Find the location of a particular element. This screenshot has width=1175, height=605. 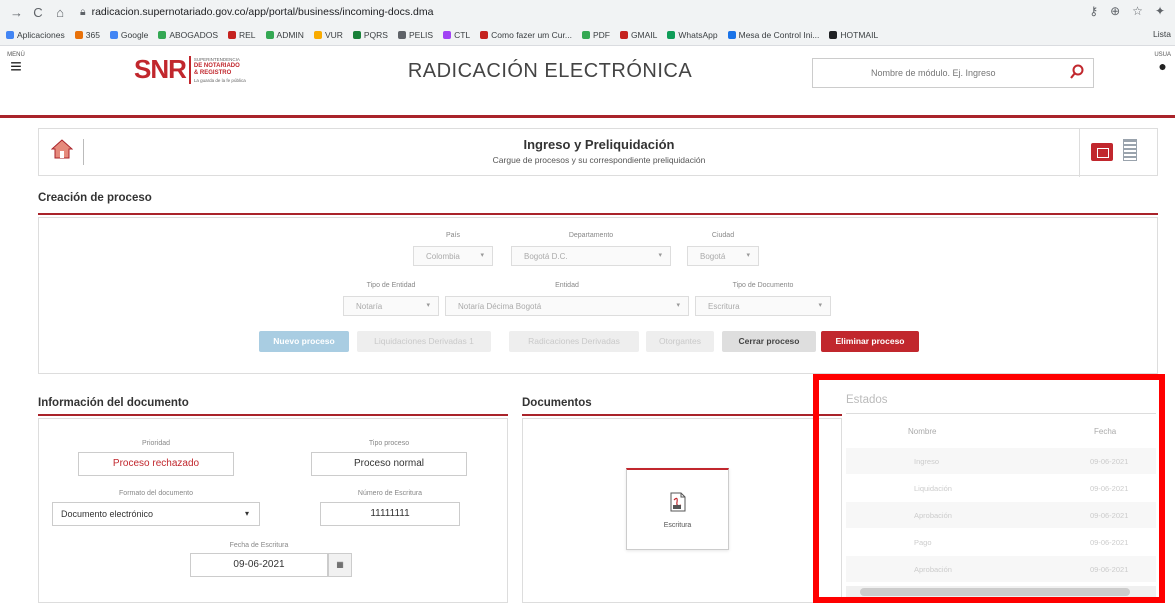

back-icon: → is located at coordinates (16, 12).